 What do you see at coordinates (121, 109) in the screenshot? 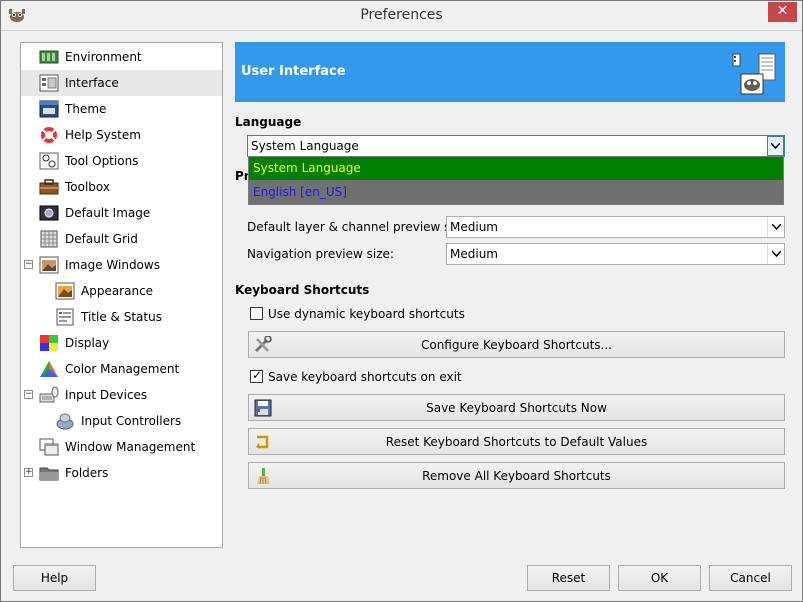
I see `sidebar-item-theme: Theme` at bounding box center [121, 109].